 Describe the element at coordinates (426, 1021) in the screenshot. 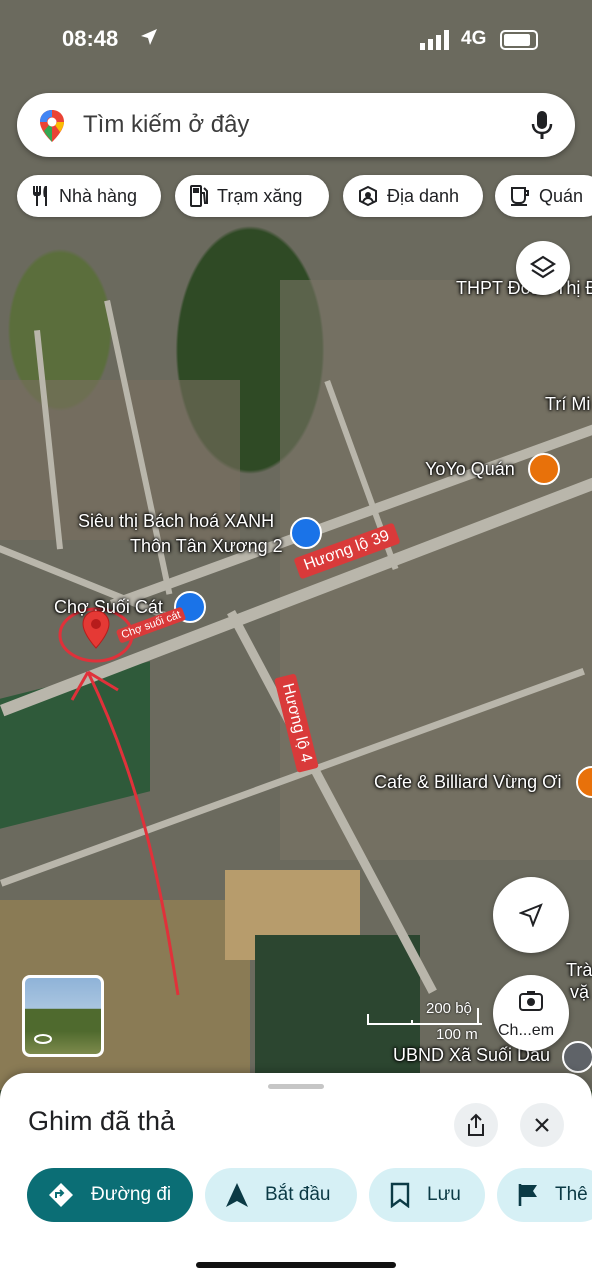

I see `map-scale: 200 bộ 100 m` at that location.